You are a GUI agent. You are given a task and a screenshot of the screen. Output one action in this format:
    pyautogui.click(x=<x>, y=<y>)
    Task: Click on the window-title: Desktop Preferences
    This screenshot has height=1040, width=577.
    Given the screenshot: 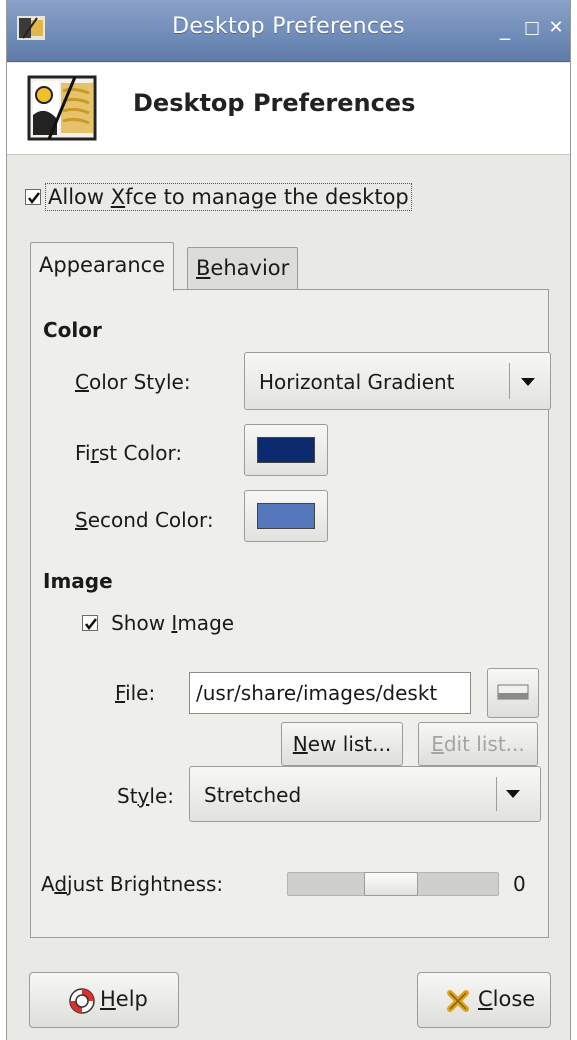 What is the action you would take?
    pyautogui.click(x=288, y=26)
    